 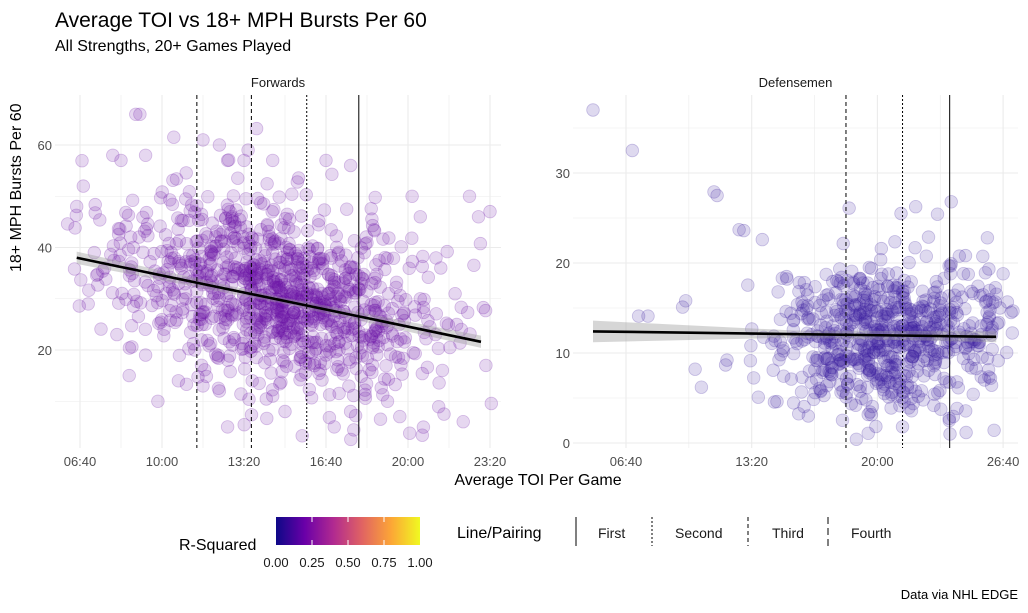 I want to click on linetype-legend-title: Line/Pairing, so click(x=499, y=533).